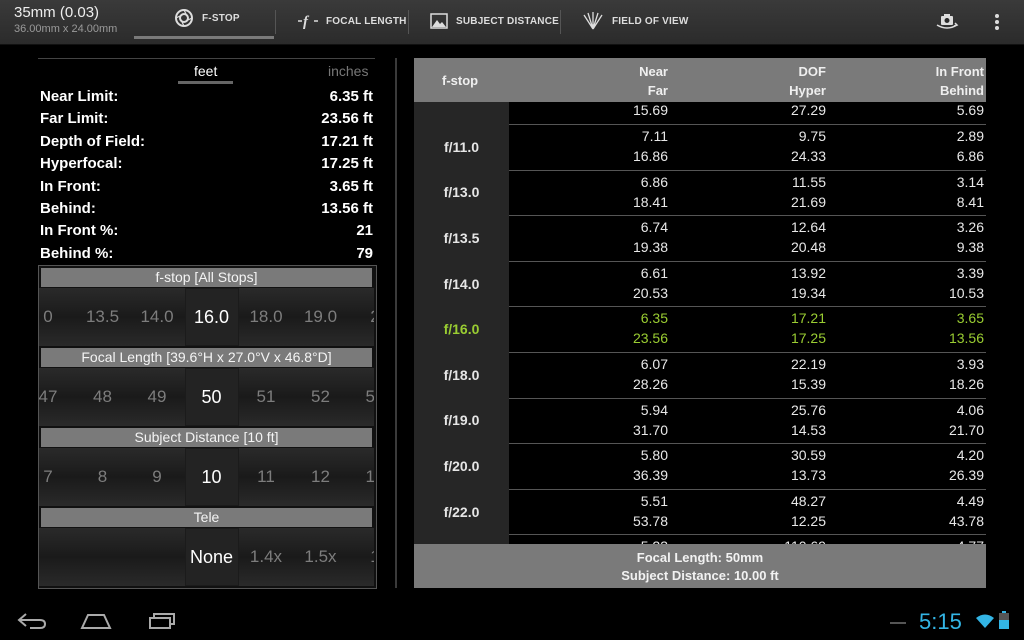 This screenshot has height=640, width=1024. What do you see at coordinates (970, 181) in the screenshot?
I see `row-in-front: 3.14` at bounding box center [970, 181].